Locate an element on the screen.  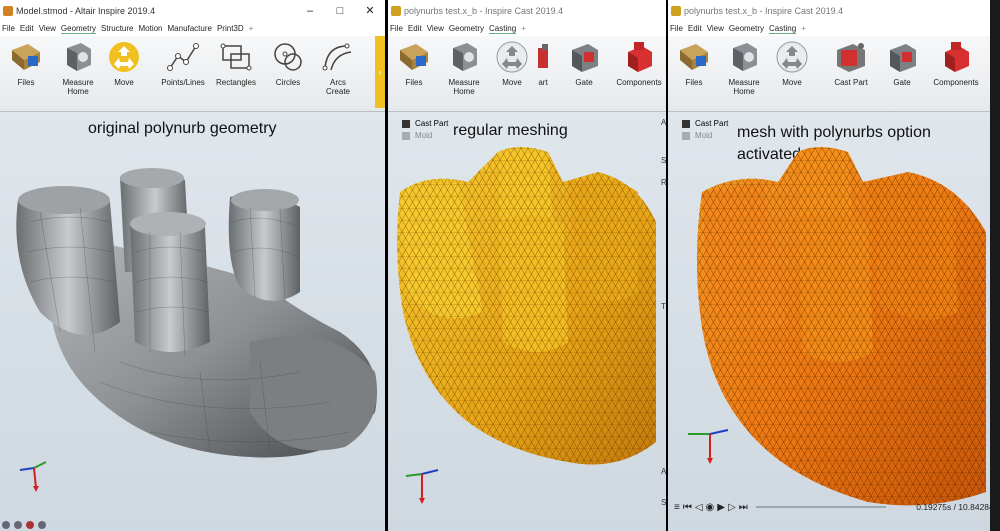
arcs-label: Arcs Create is located at coordinates (337, 87).